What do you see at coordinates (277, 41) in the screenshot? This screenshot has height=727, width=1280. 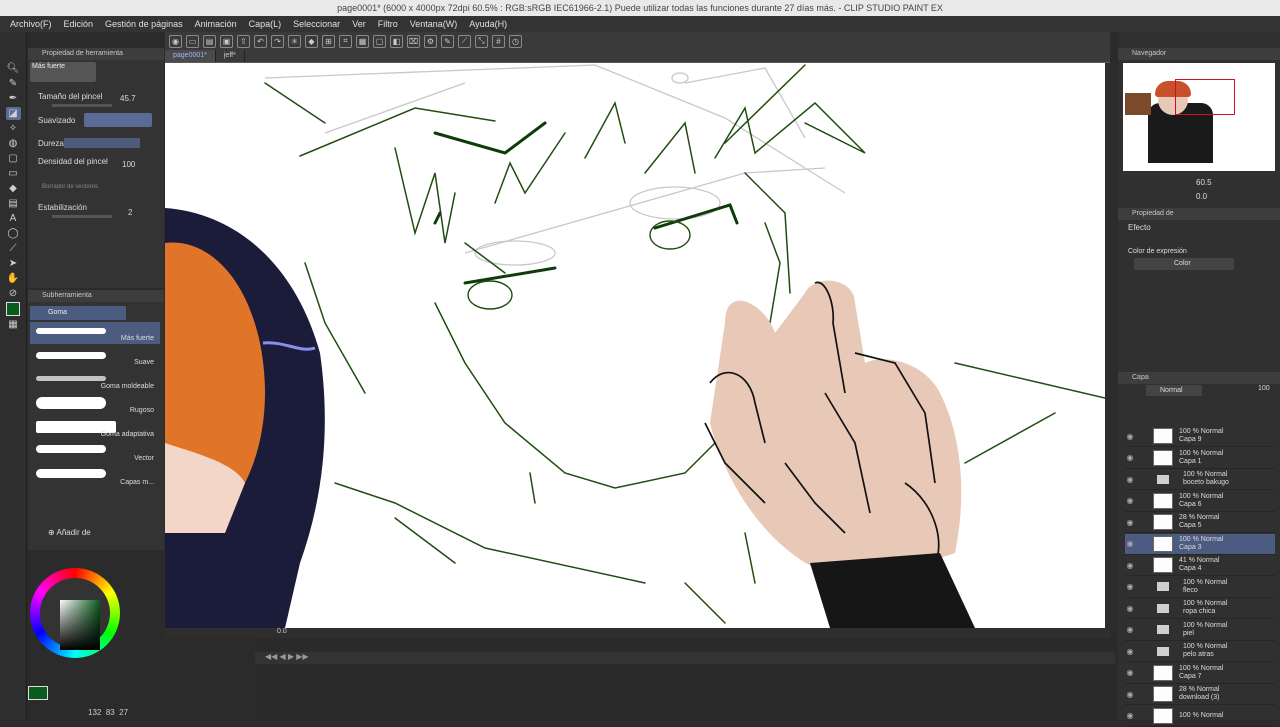 I see `redo-icon: ↷` at bounding box center [277, 41].